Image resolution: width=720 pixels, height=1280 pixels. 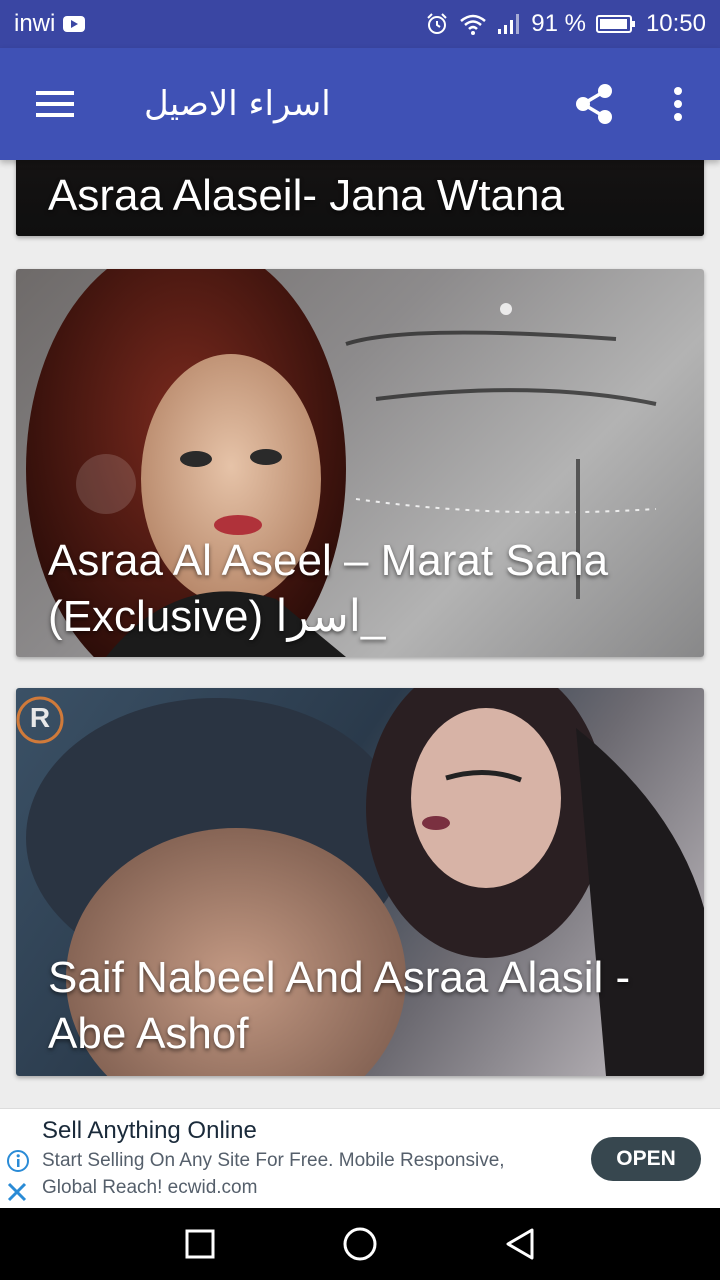 What do you see at coordinates (306, 195) in the screenshot?
I see `video-title: Asraa Alaseil- Jana Wtana` at bounding box center [306, 195].